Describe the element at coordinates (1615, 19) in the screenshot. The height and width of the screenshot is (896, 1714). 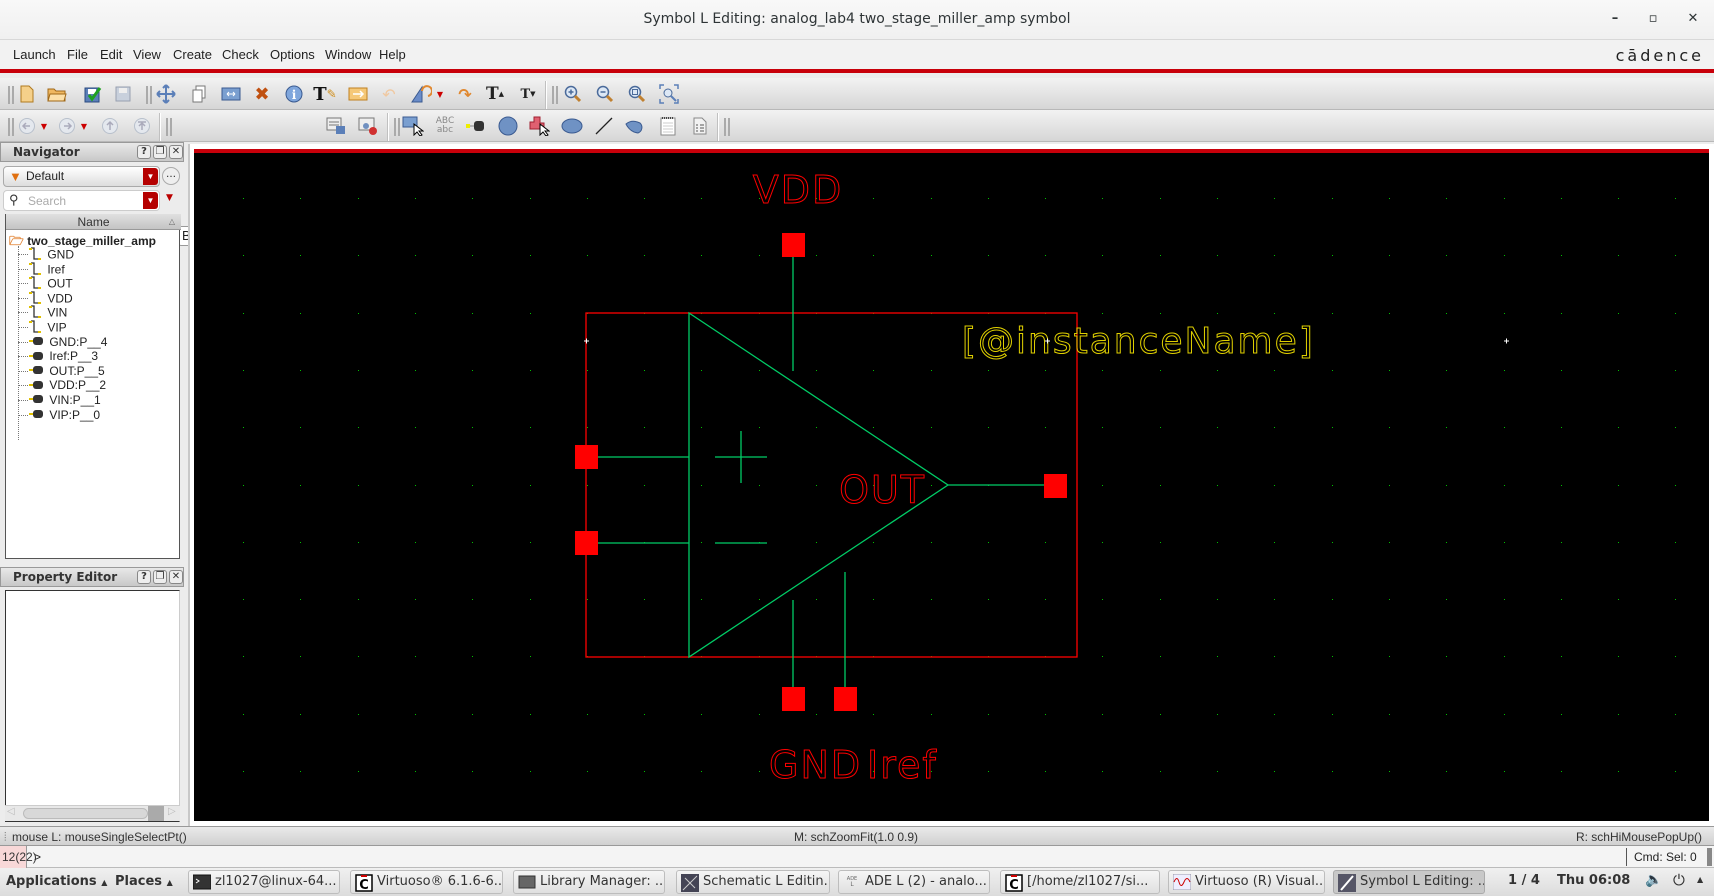
I see `minimize-button: –` at that location.